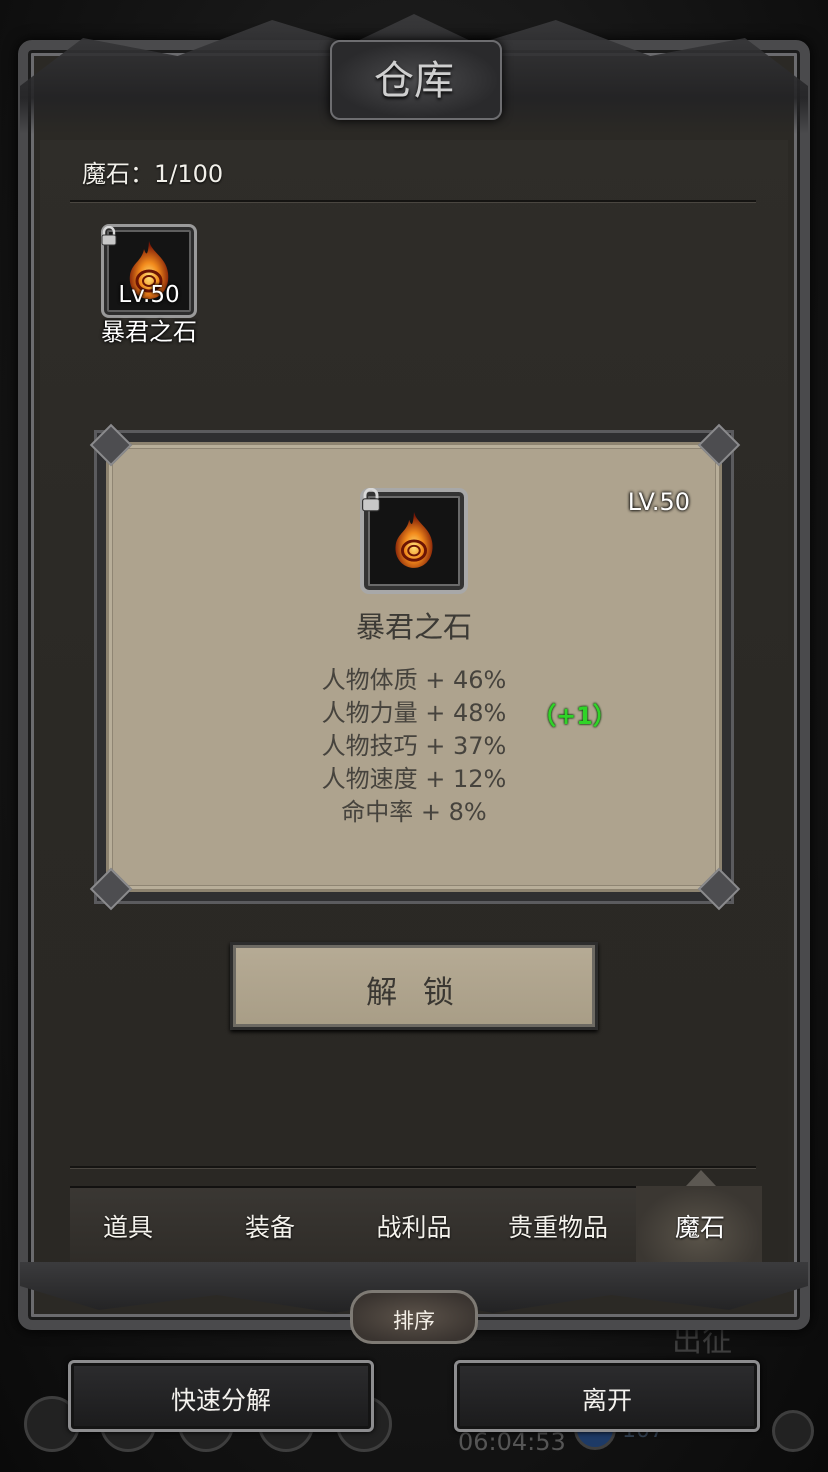 The height and width of the screenshot is (1472, 828). I want to click on leave-button: 离开, so click(607, 1396).